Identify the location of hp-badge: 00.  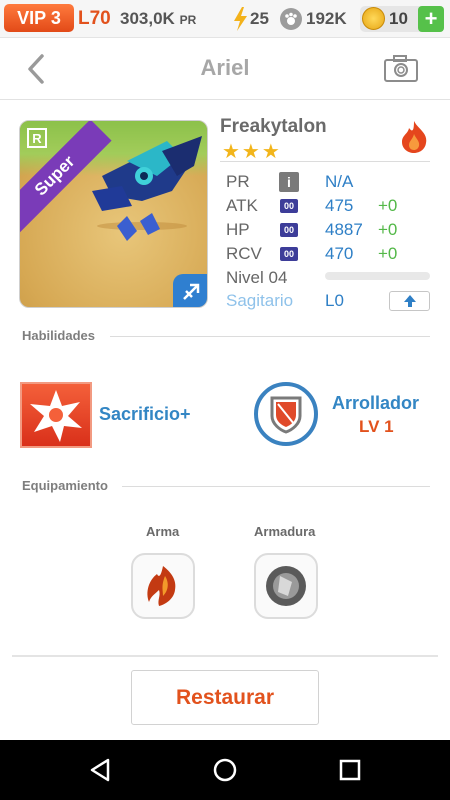
(289, 230).